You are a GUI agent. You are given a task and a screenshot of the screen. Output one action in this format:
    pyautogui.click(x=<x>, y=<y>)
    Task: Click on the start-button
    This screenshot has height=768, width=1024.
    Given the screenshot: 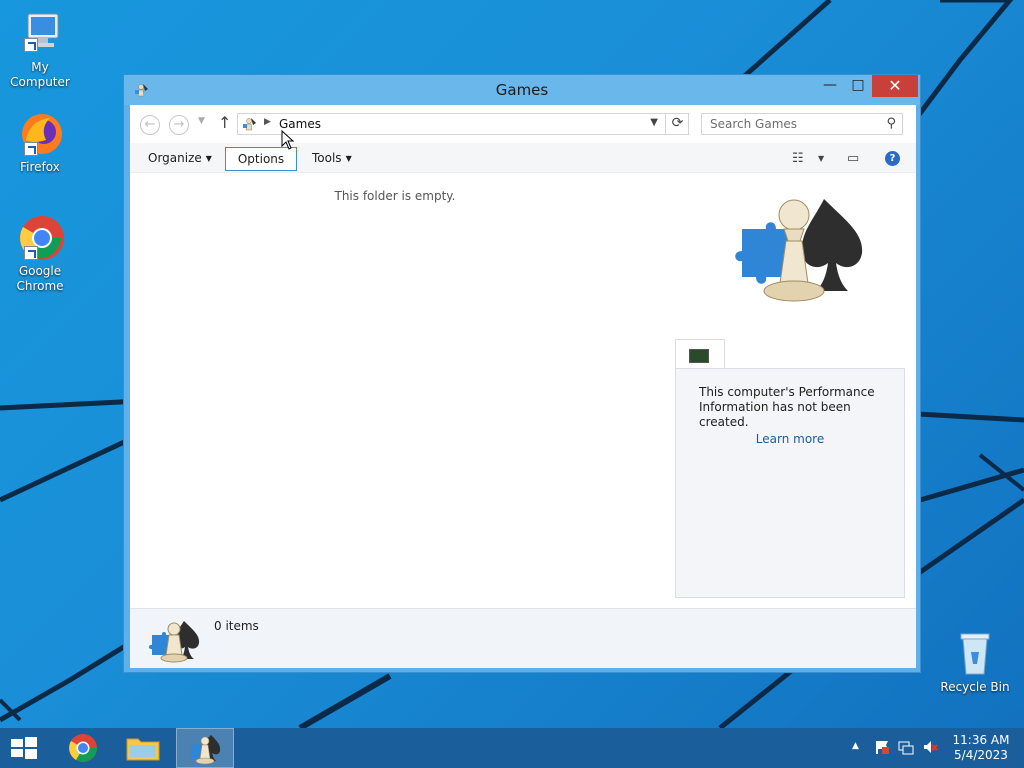 What is the action you would take?
    pyautogui.click(x=24, y=748)
    